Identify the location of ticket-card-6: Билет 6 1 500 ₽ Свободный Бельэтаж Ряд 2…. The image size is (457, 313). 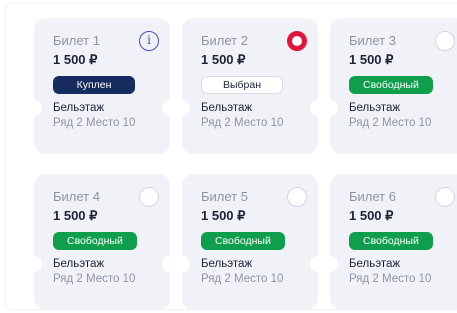
(389, 242).